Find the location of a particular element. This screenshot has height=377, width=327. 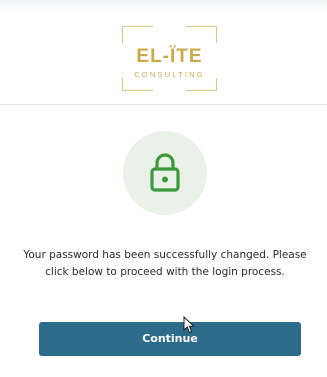

elite-consulting-logo: EL-ÏTE CONSULTING is located at coordinates (169, 58).